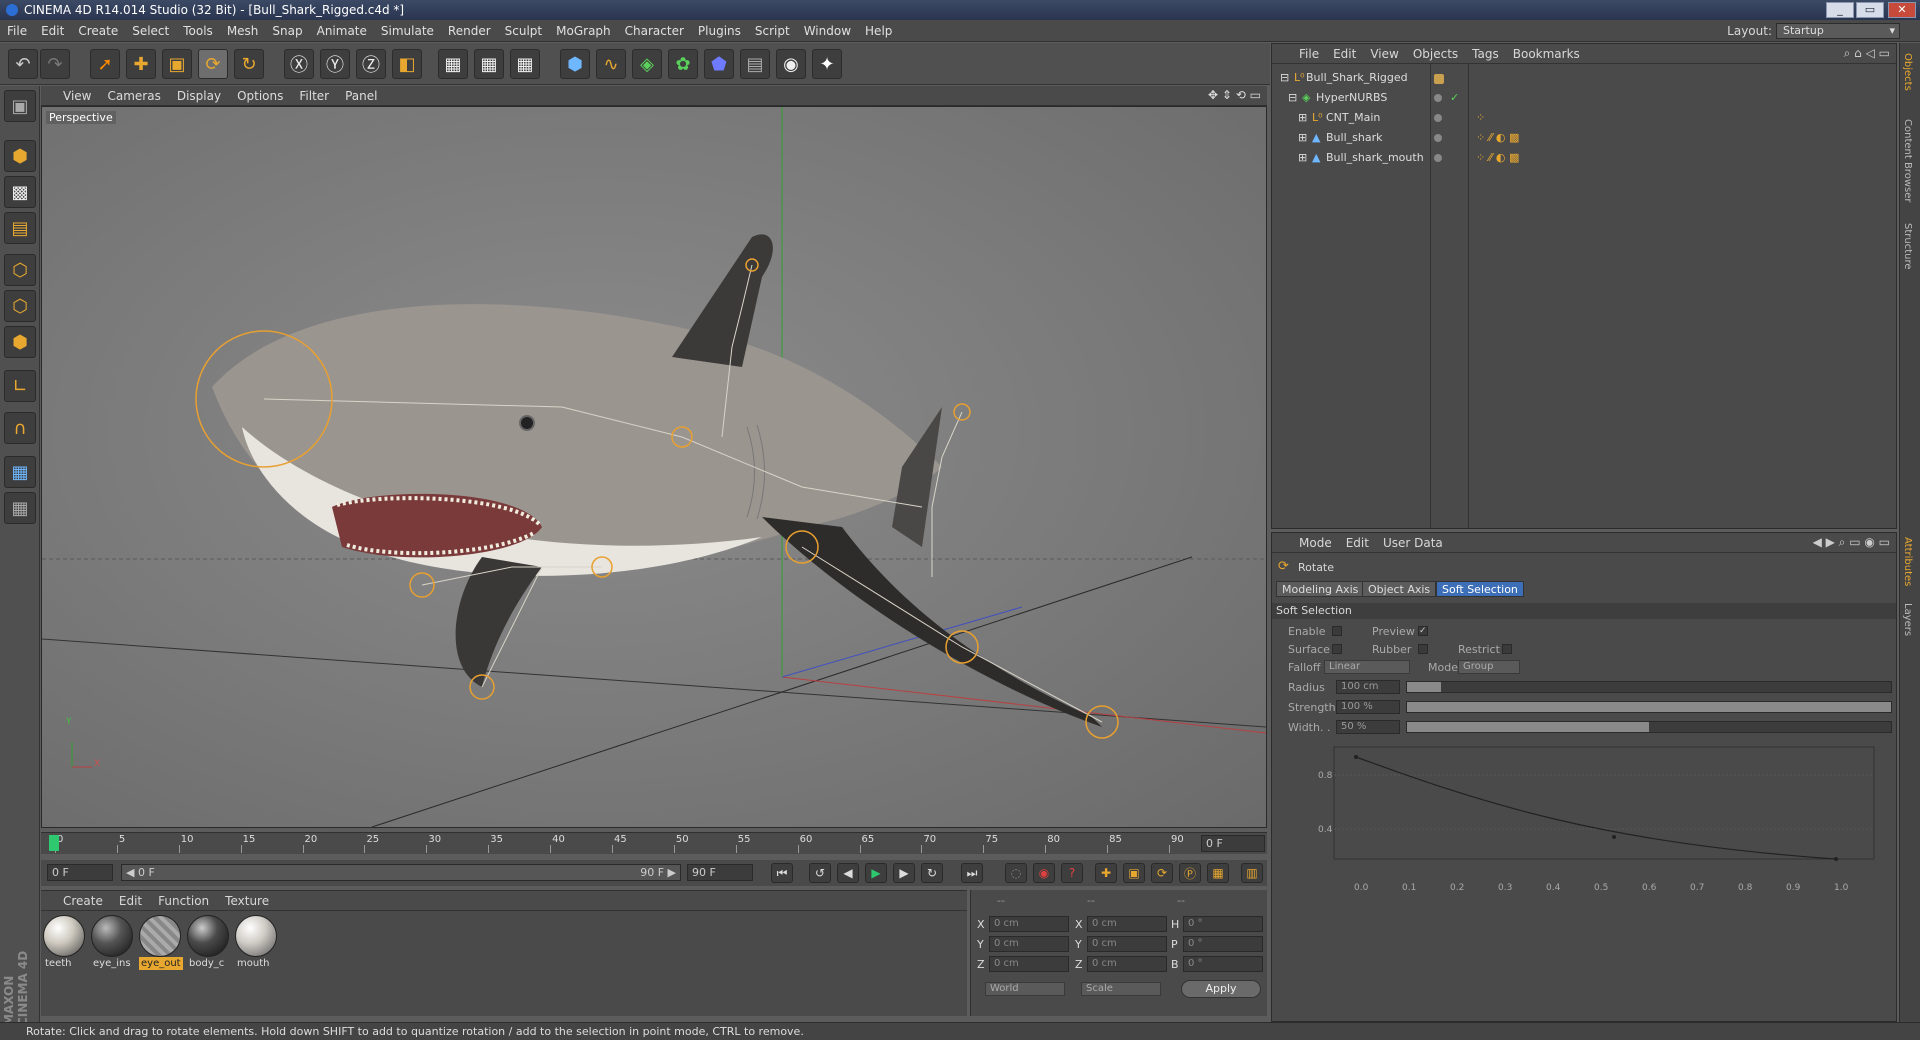  I want to click on material-menu-function: Function, so click(183, 901).